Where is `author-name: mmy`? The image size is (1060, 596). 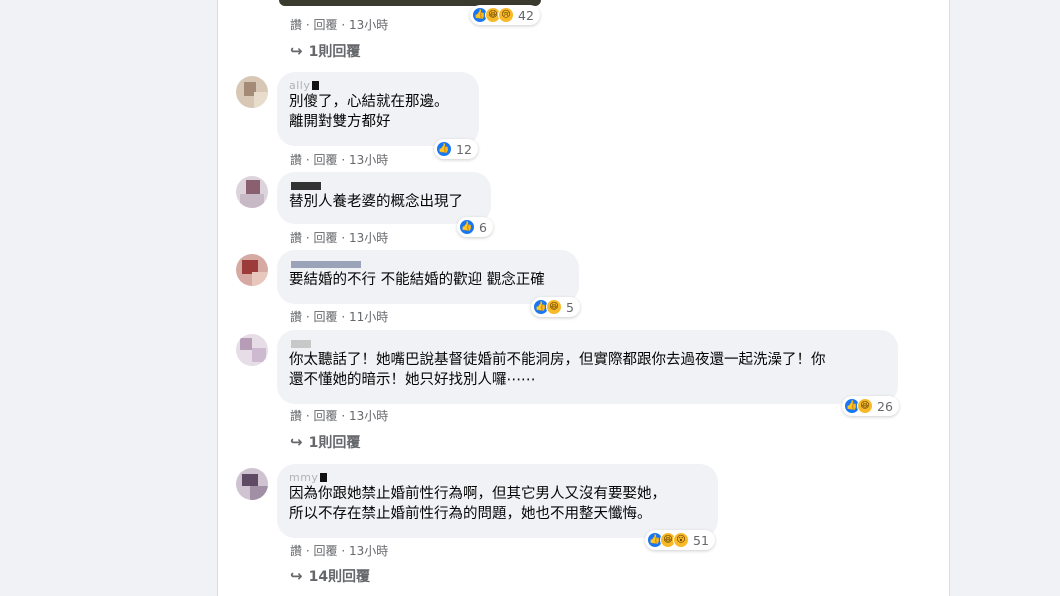 author-name: mmy is located at coordinates (304, 477).